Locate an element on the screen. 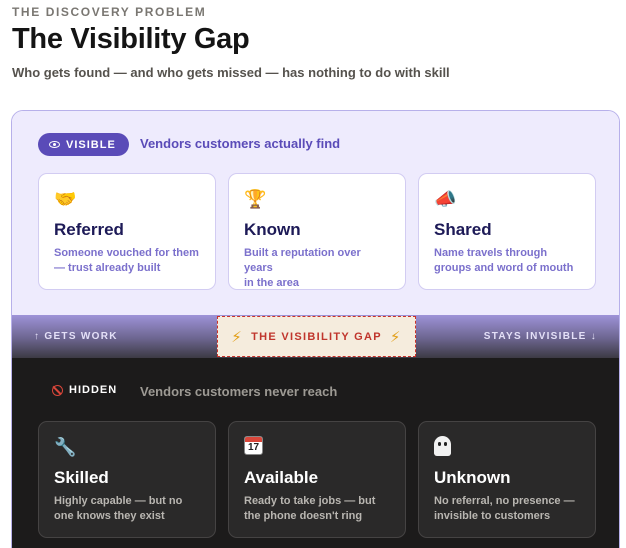 The width and height of the screenshot is (626, 548). card-description-line: one knows they exist is located at coordinates (109, 516).